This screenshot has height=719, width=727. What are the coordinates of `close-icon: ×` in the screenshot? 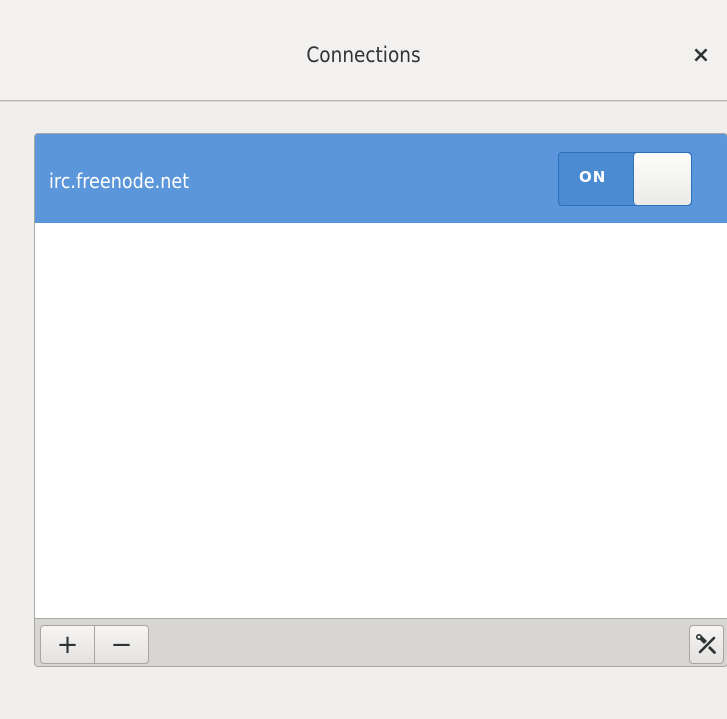 It's located at (701, 56).